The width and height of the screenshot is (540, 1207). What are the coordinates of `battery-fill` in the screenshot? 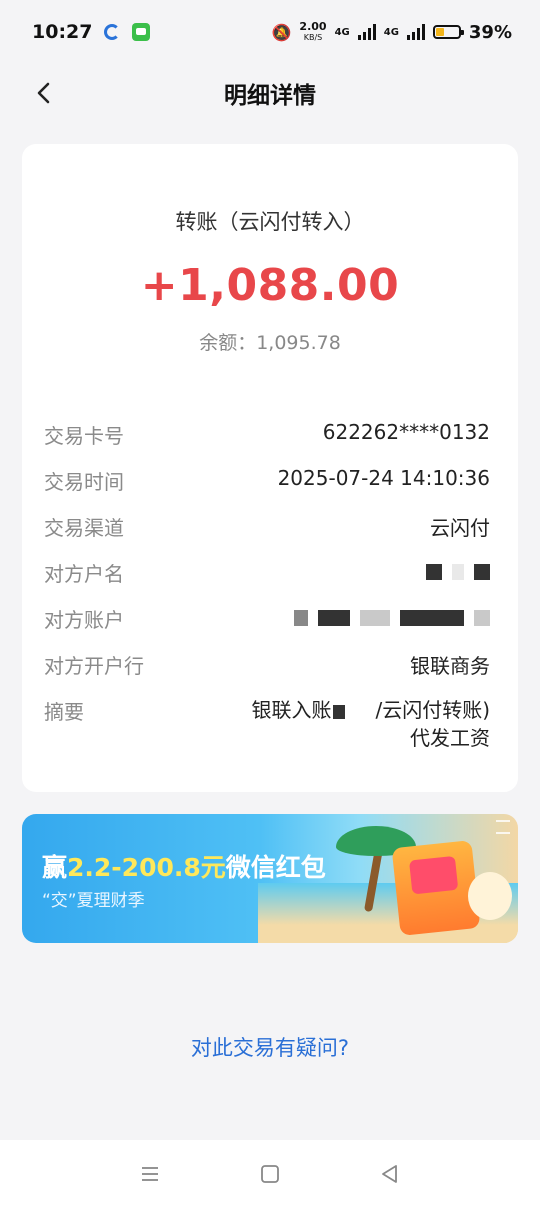 It's located at (440, 32).